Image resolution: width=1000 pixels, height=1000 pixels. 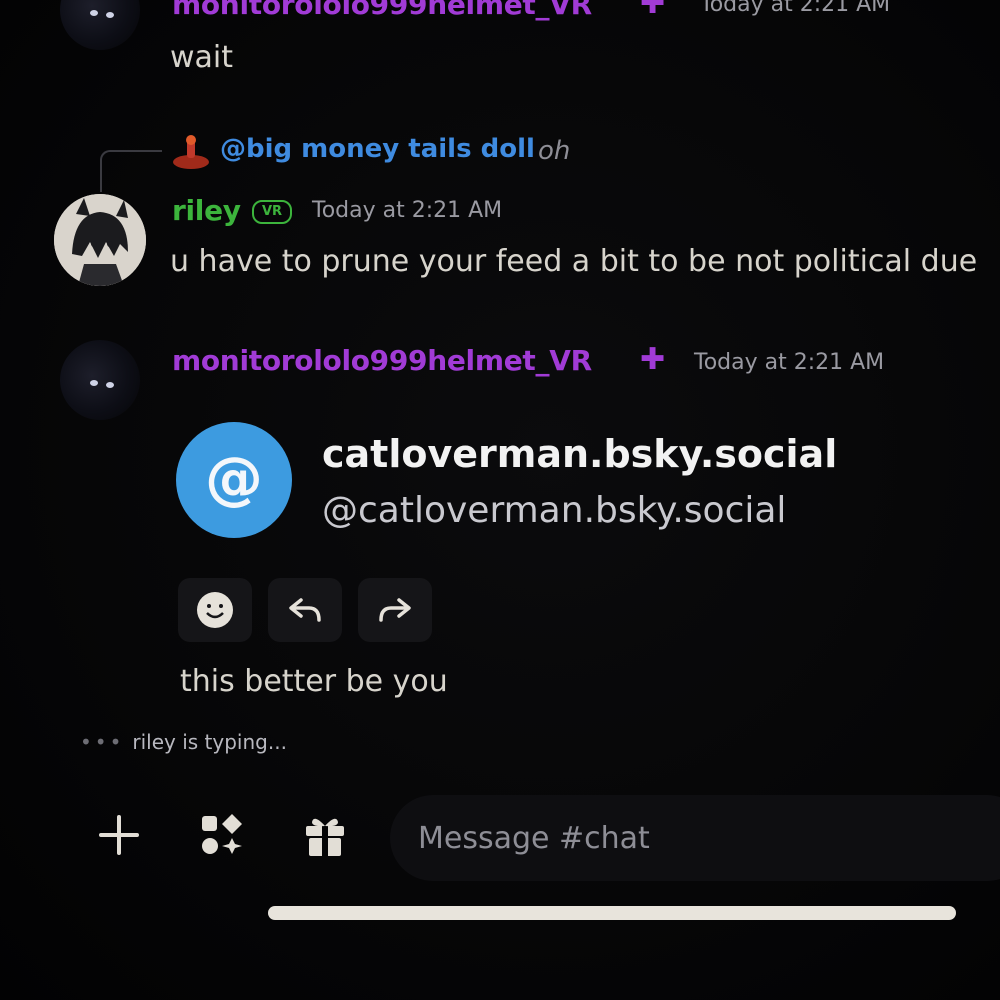 I want to click on message-input: Message #chat, so click(x=695, y=838).